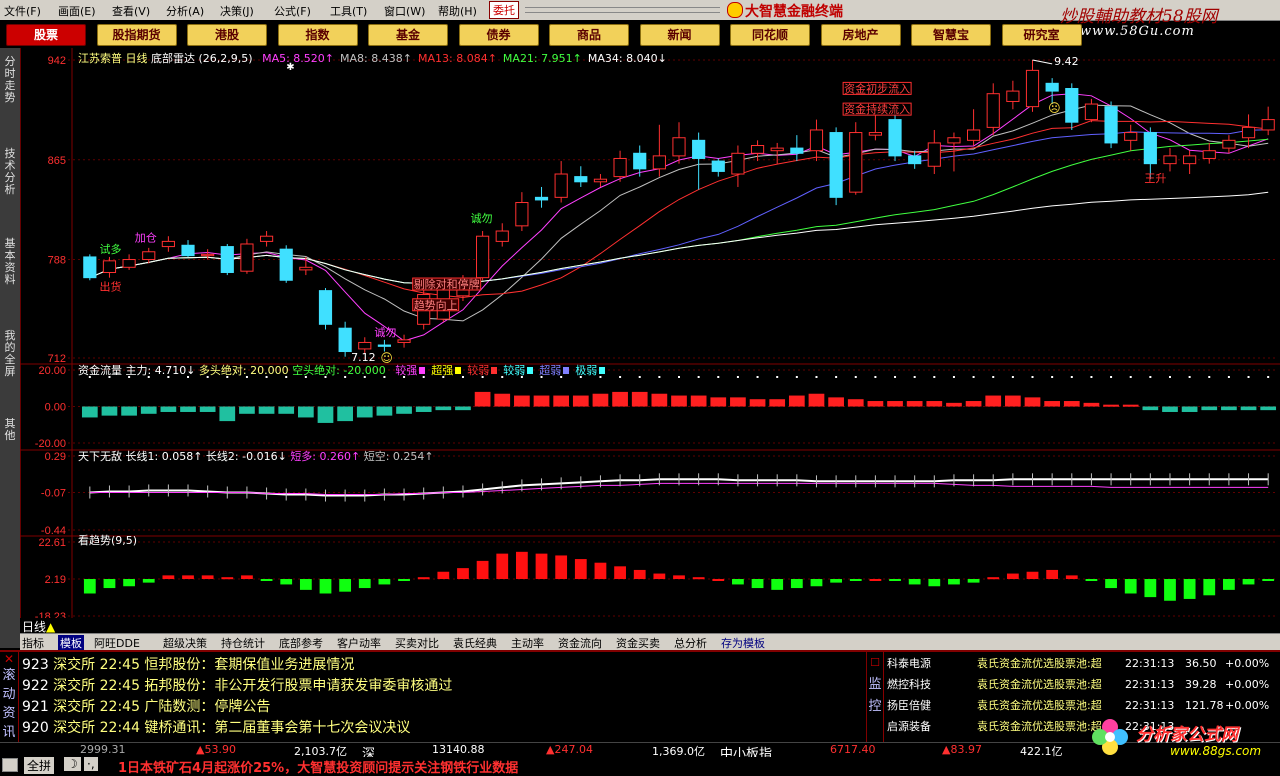 The width and height of the screenshot is (1280, 776). Describe the element at coordinates (33, 643) in the screenshot. I see `template-tab-0: 指标` at that location.